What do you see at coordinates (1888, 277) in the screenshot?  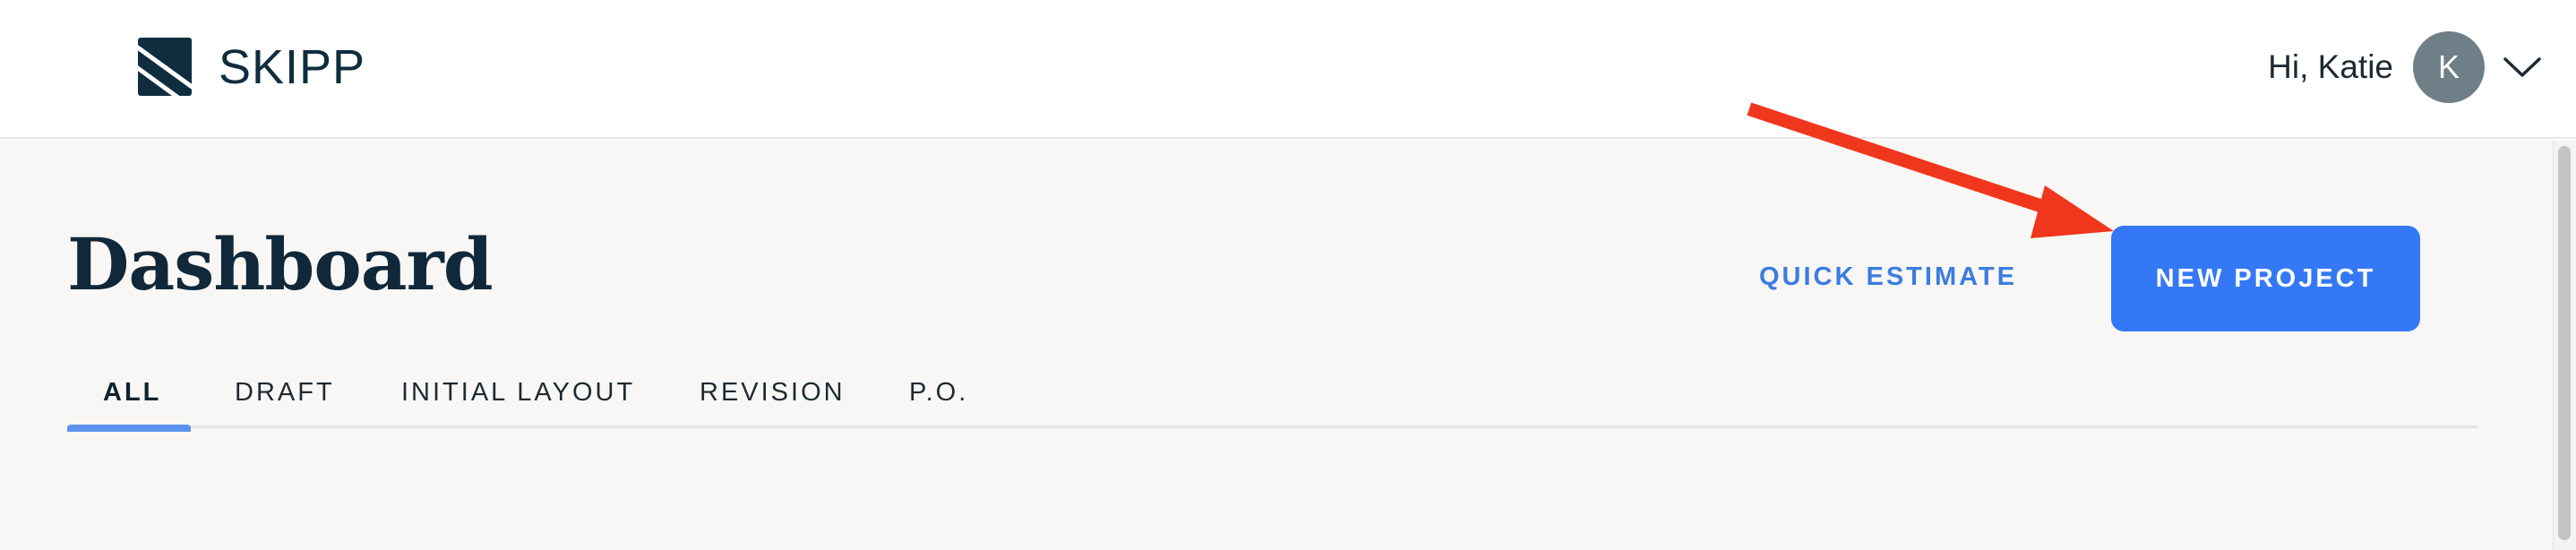 I see `quick-estimate-button: QUICK ESTIMATE` at bounding box center [1888, 277].